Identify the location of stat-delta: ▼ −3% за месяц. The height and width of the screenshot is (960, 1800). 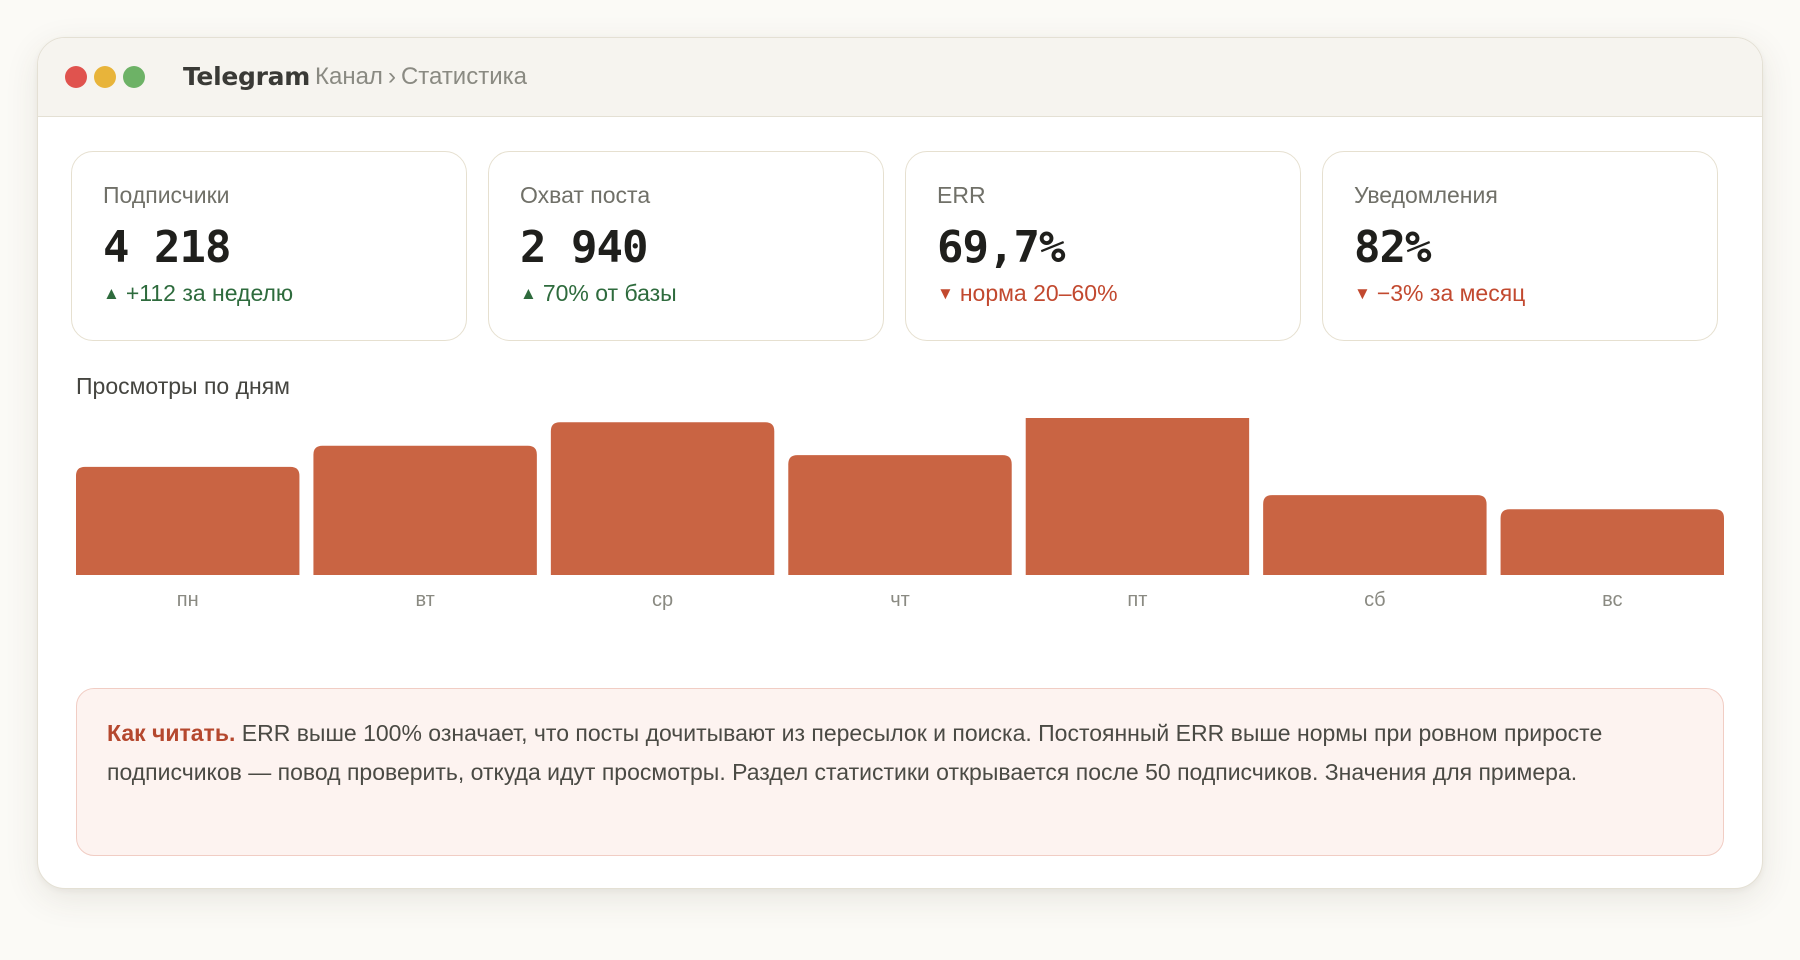
(1439, 293).